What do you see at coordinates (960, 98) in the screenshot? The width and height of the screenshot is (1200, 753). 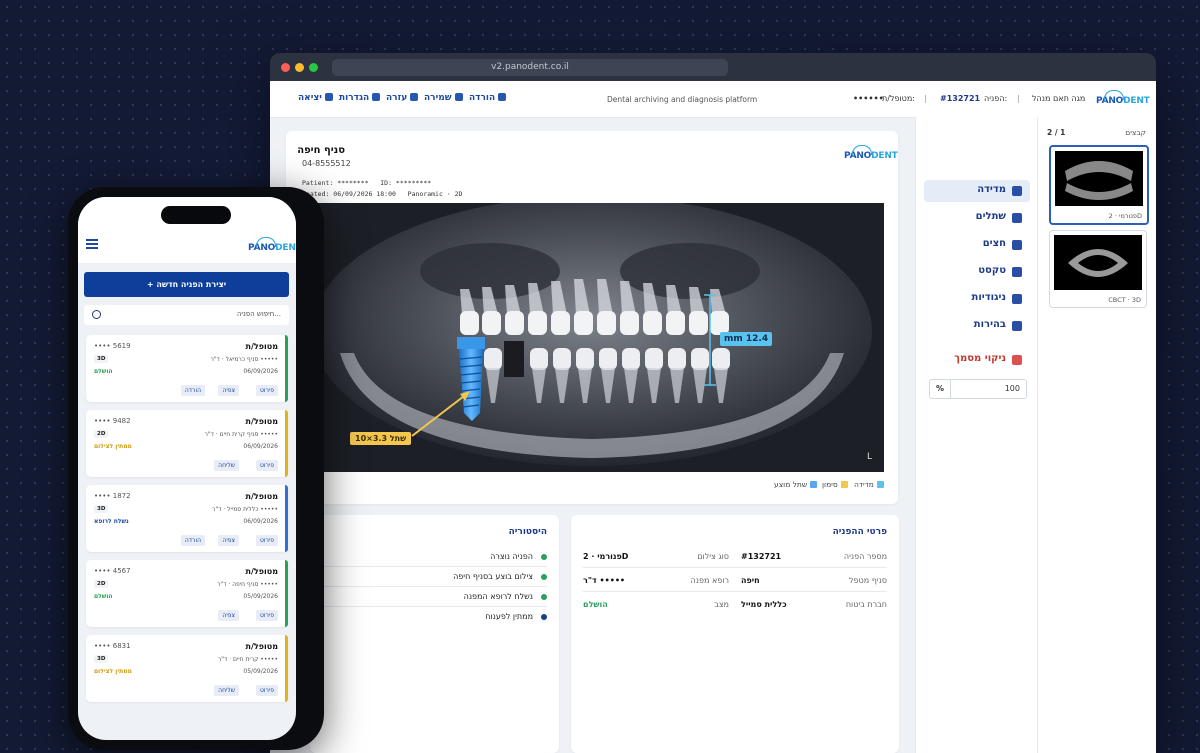 I see `referral-value: #132721` at bounding box center [960, 98].